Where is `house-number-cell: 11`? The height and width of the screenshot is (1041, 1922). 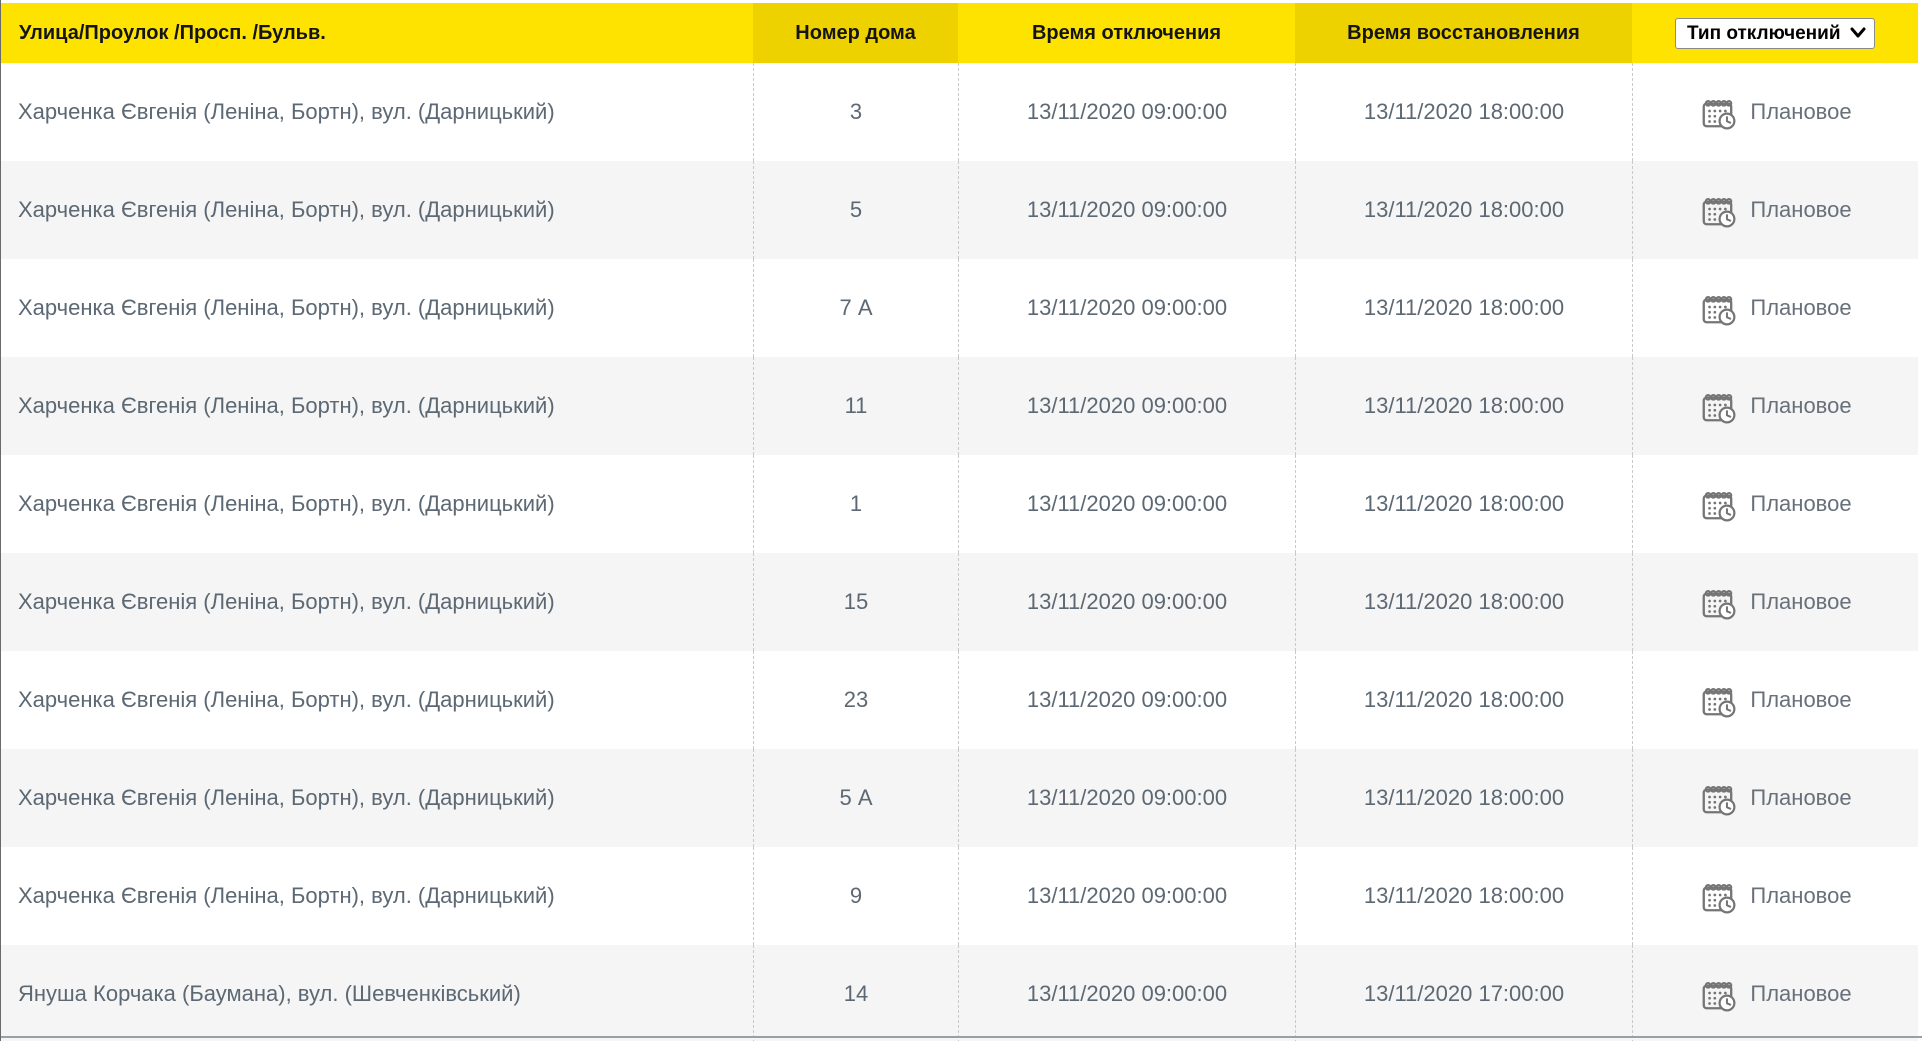 house-number-cell: 11 is located at coordinates (855, 406).